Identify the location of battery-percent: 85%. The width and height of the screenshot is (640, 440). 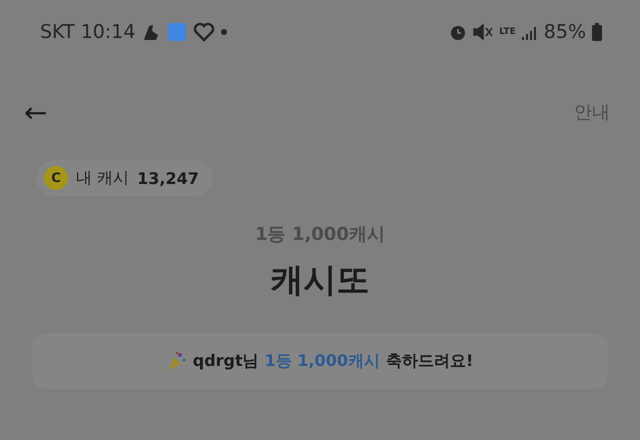
(565, 32).